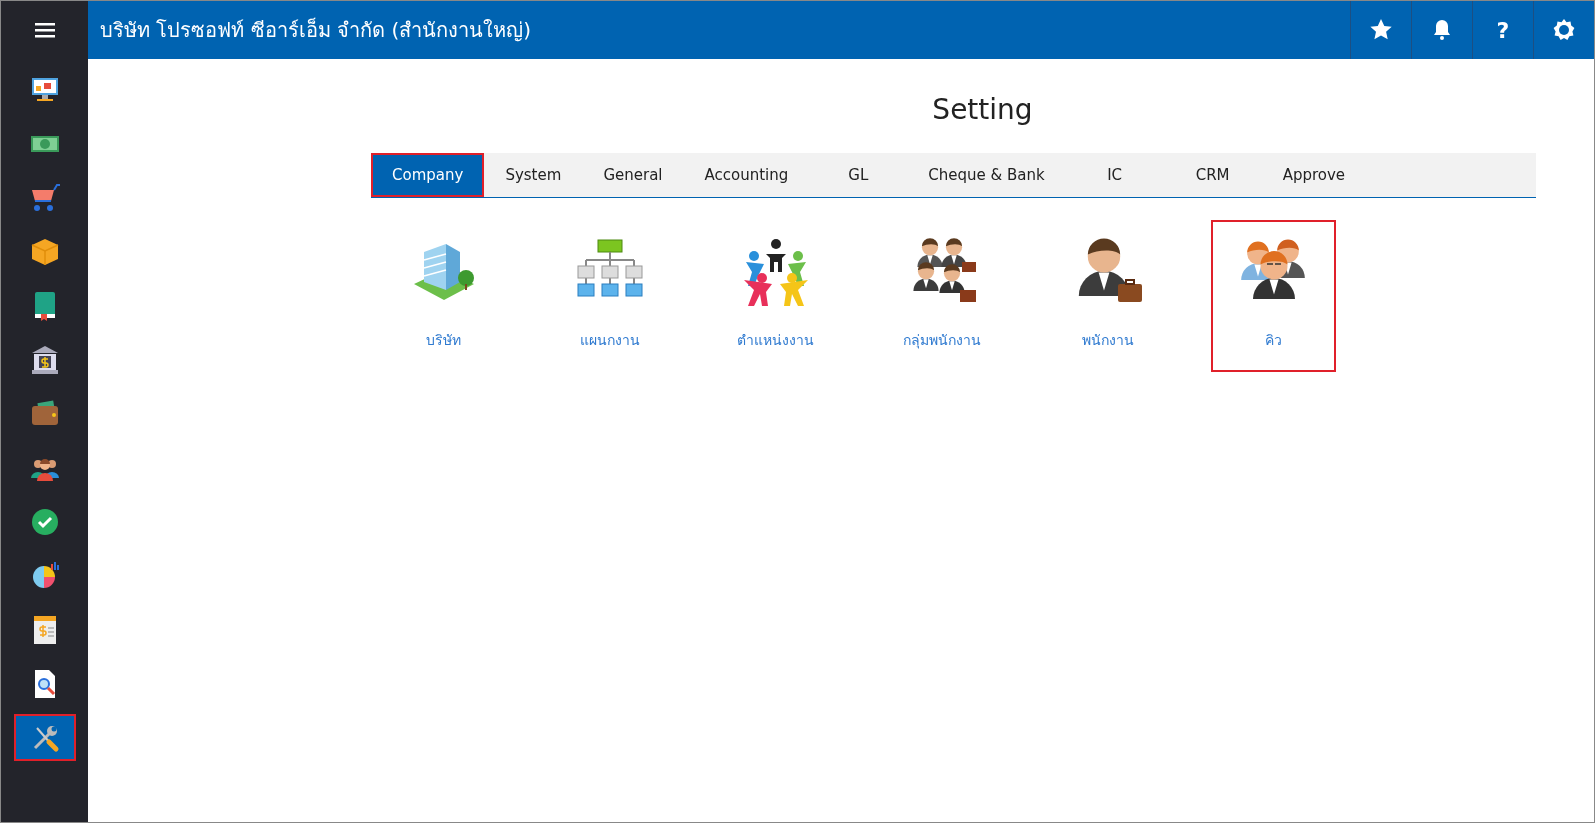  I want to click on tab: CRM, so click(1212, 175).